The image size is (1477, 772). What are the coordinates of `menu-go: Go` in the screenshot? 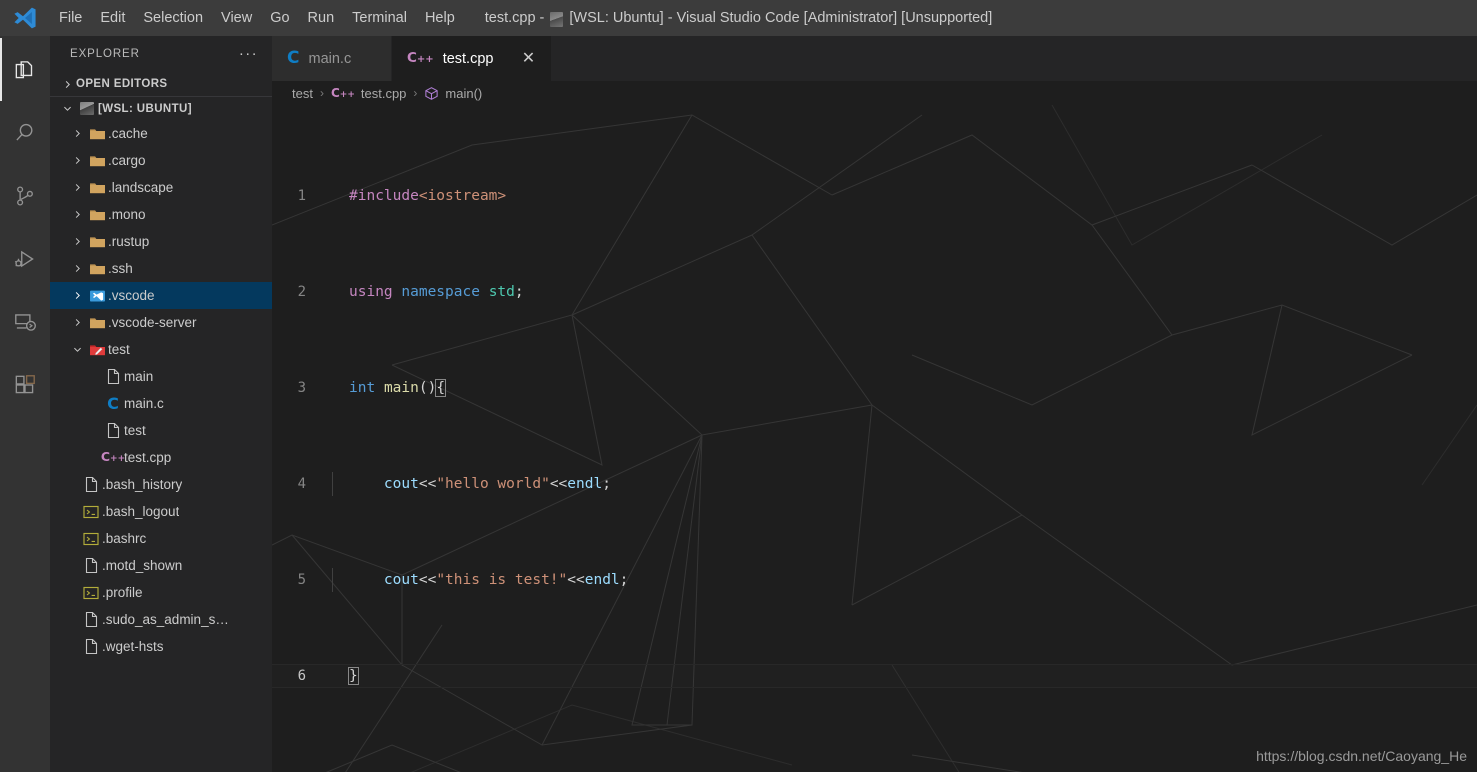 It's located at (279, 18).